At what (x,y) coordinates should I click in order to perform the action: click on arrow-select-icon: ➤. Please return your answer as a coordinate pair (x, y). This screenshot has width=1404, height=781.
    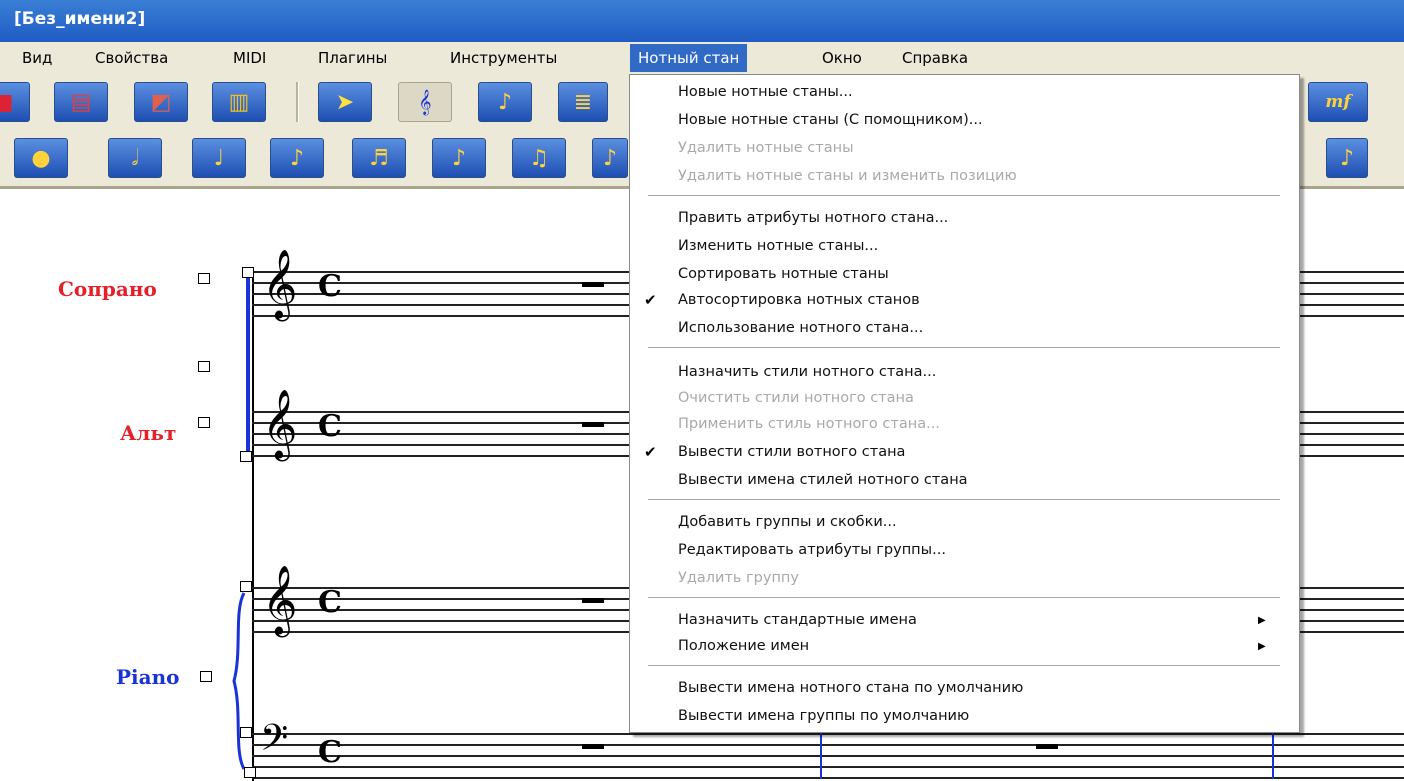
    Looking at the image, I should click on (345, 102).